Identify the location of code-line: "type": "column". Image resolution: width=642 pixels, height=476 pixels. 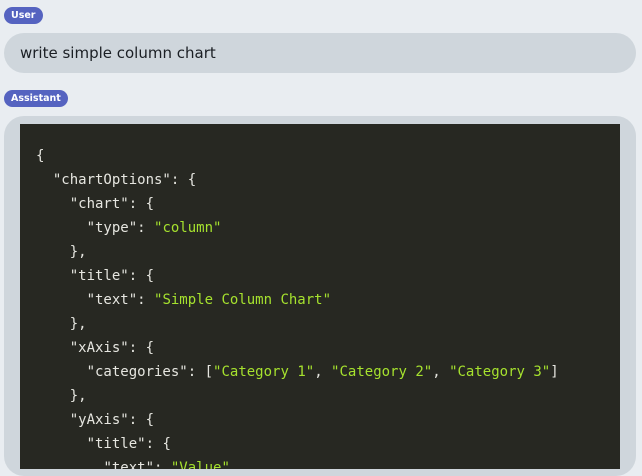
(328, 228).